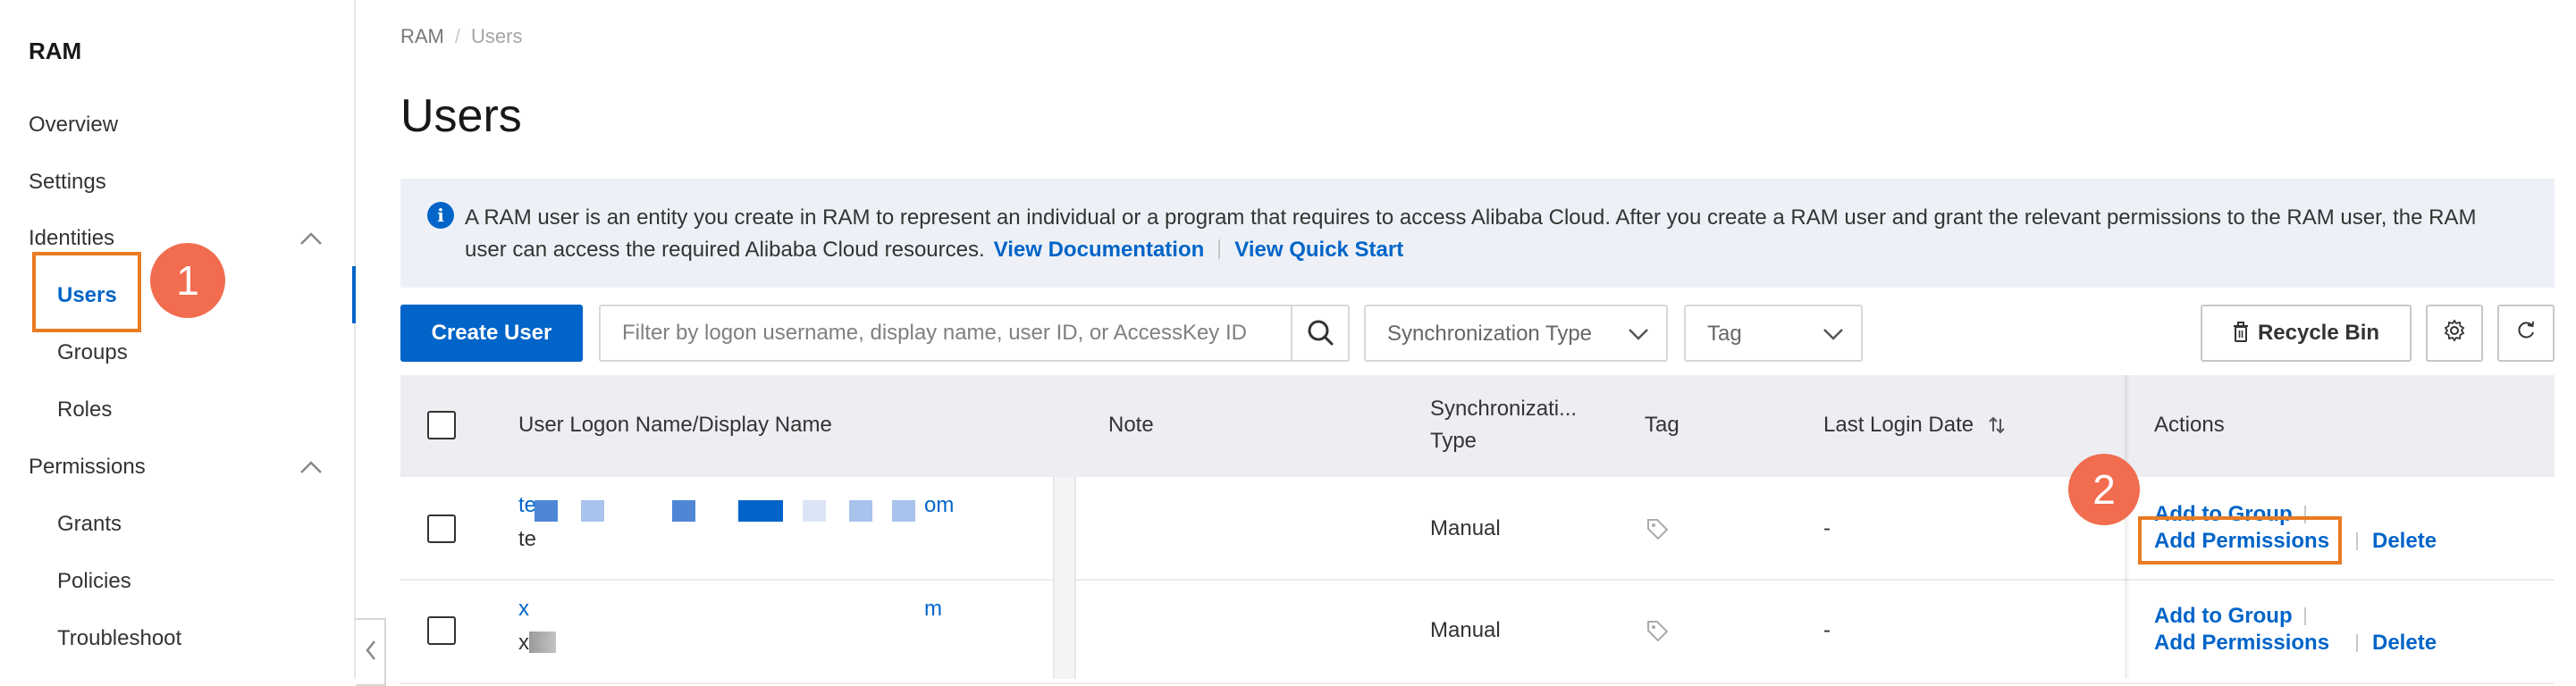 This screenshot has height=686, width=2576. What do you see at coordinates (2241, 643) in the screenshot?
I see `add-permissions-link: Add Permissions` at bounding box center [2241, 643].